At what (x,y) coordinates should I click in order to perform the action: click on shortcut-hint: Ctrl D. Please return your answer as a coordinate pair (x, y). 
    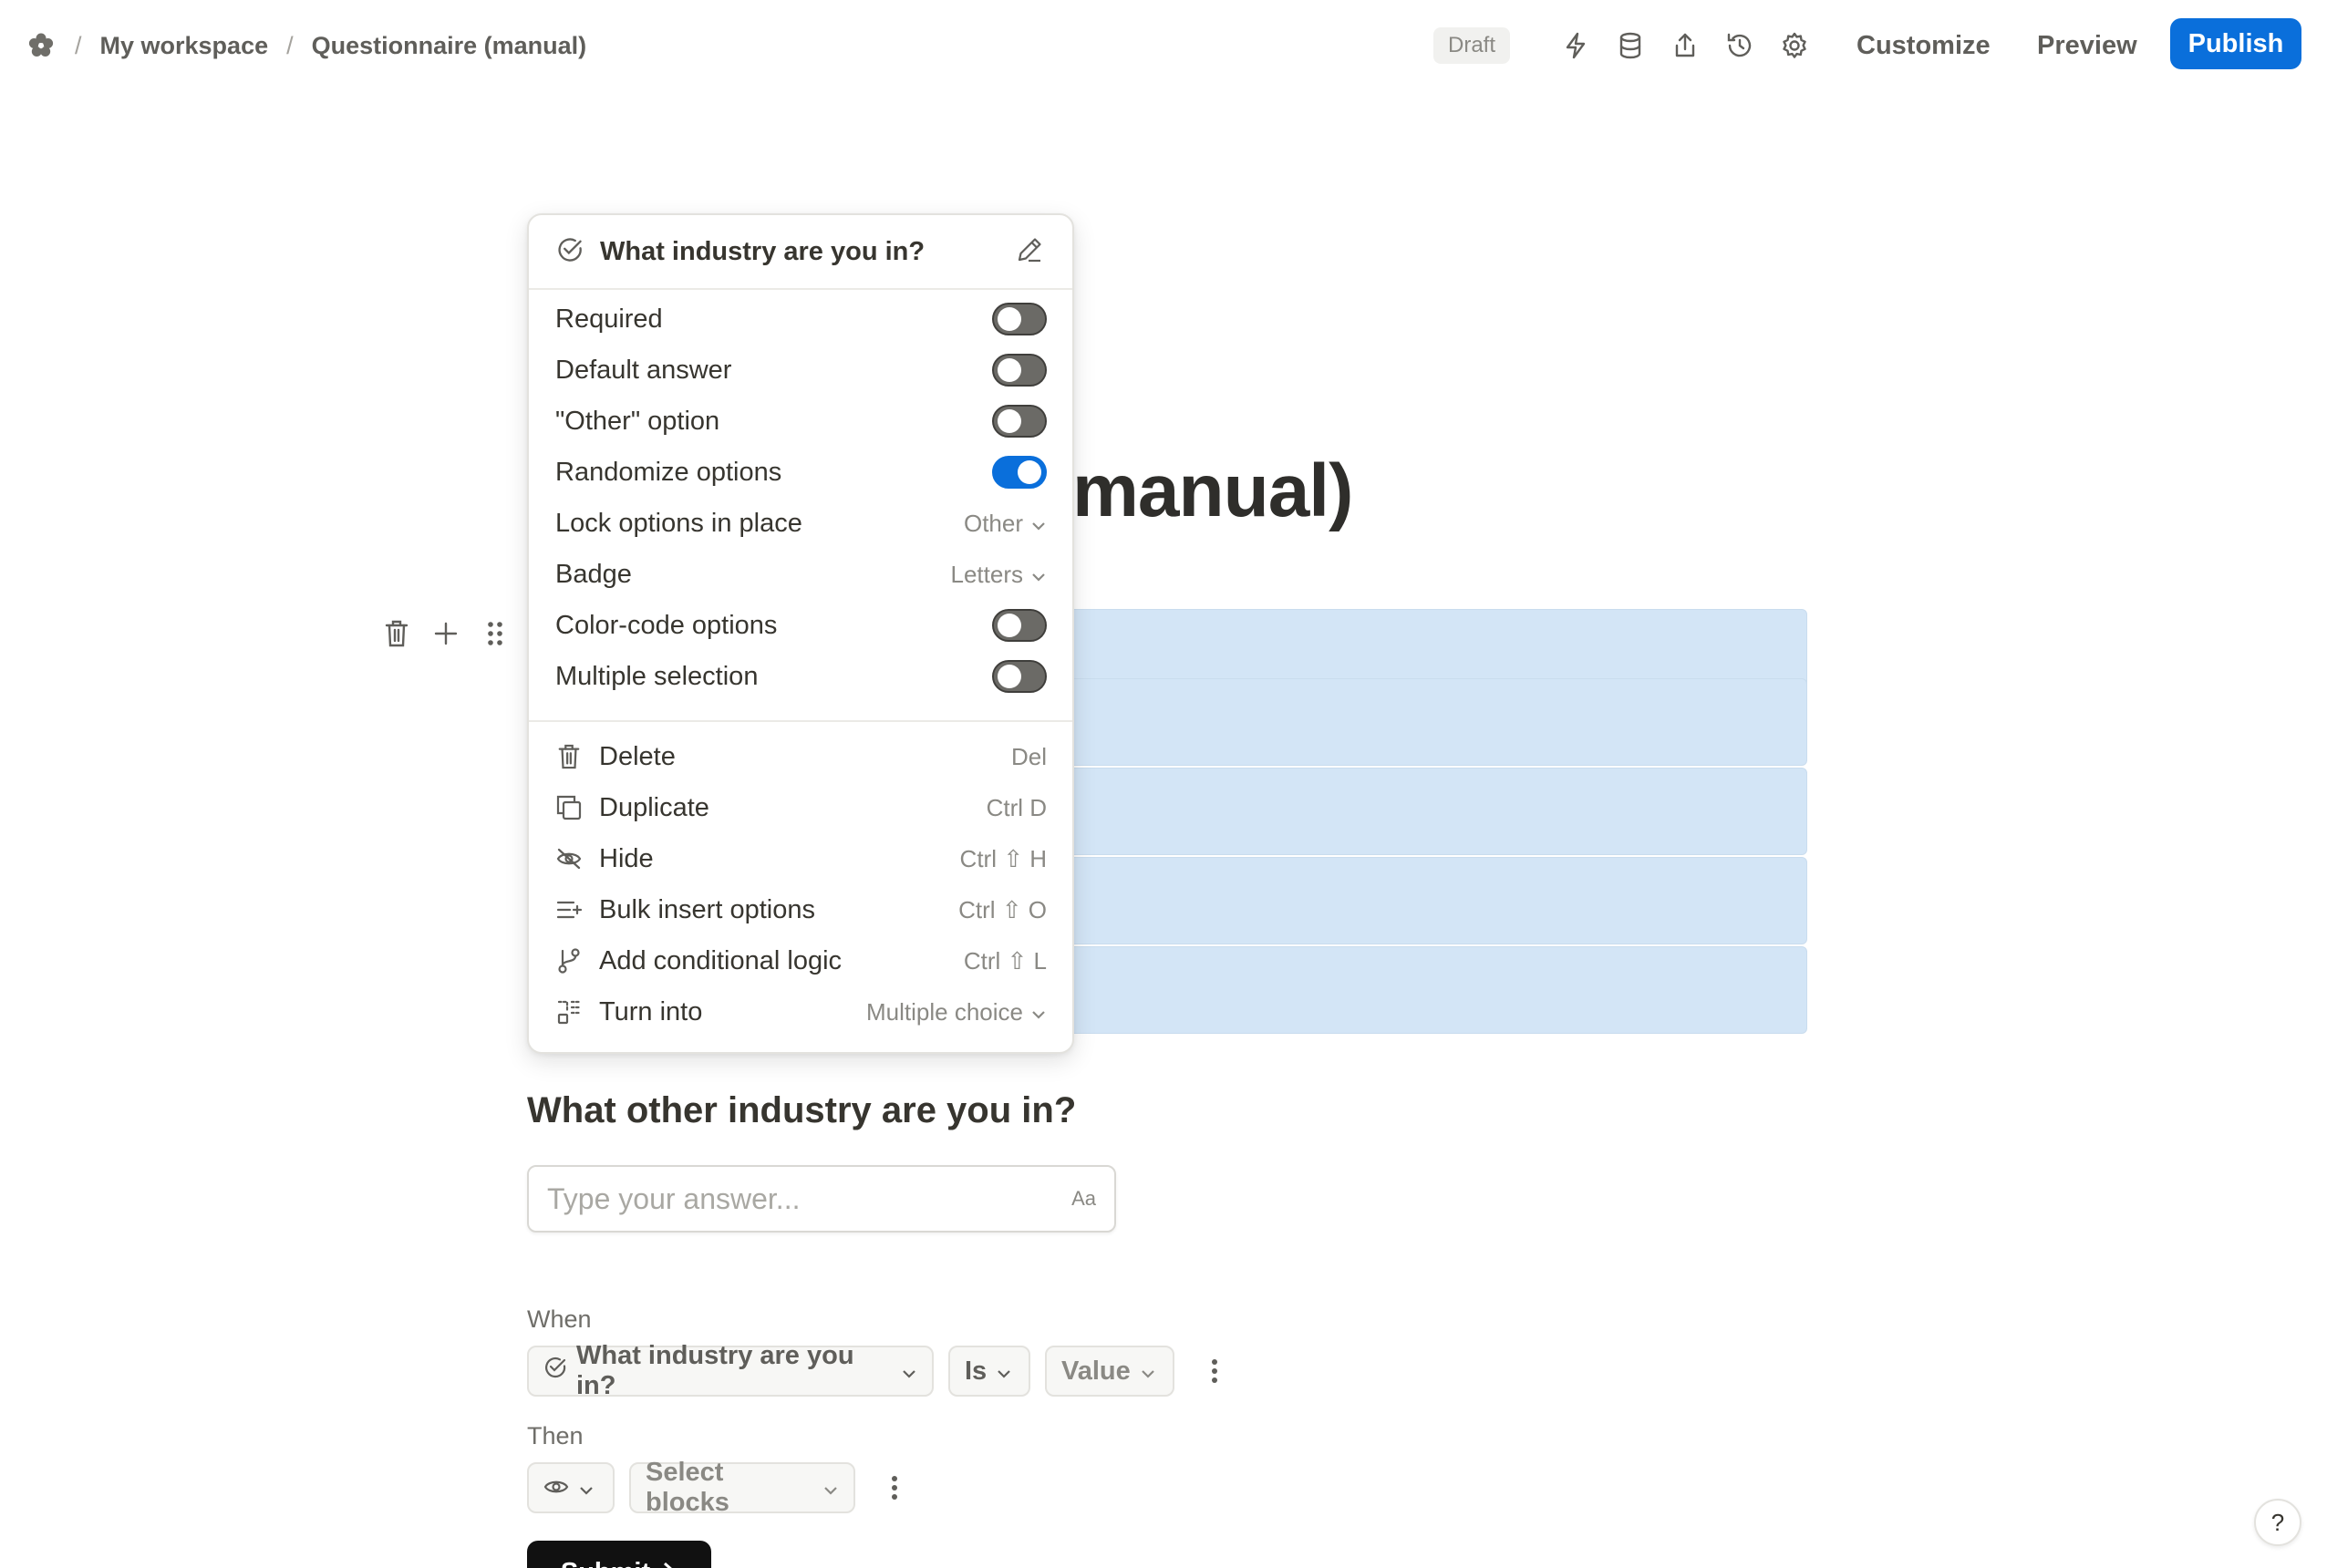
    Looking at the image, I should click on (1016, 807).